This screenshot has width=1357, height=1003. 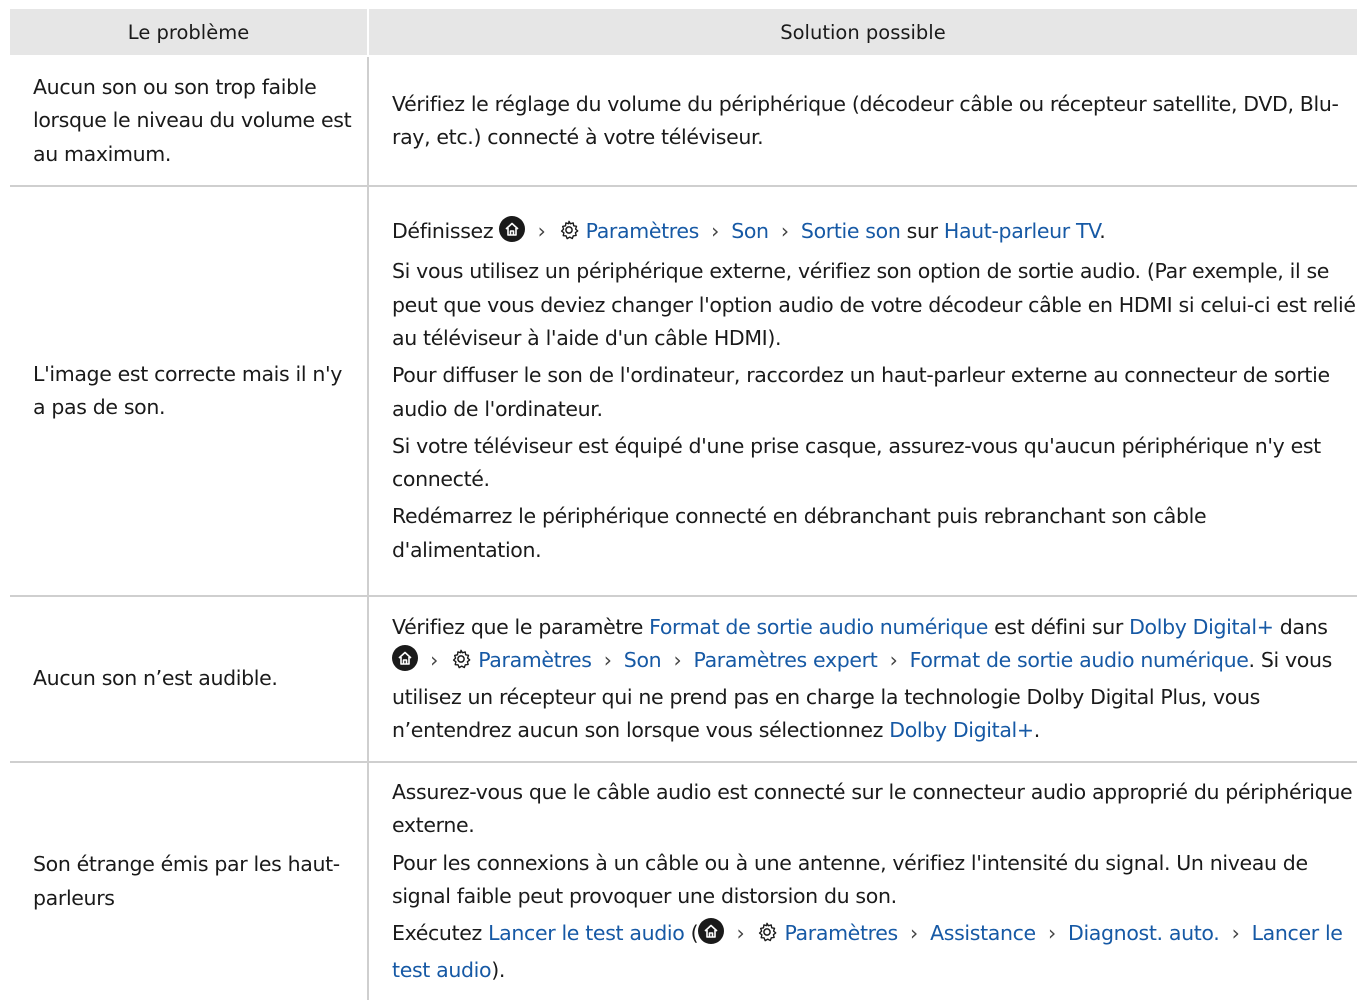 I want to click on text-run: est défini sur, so click(x=1058, y=626).